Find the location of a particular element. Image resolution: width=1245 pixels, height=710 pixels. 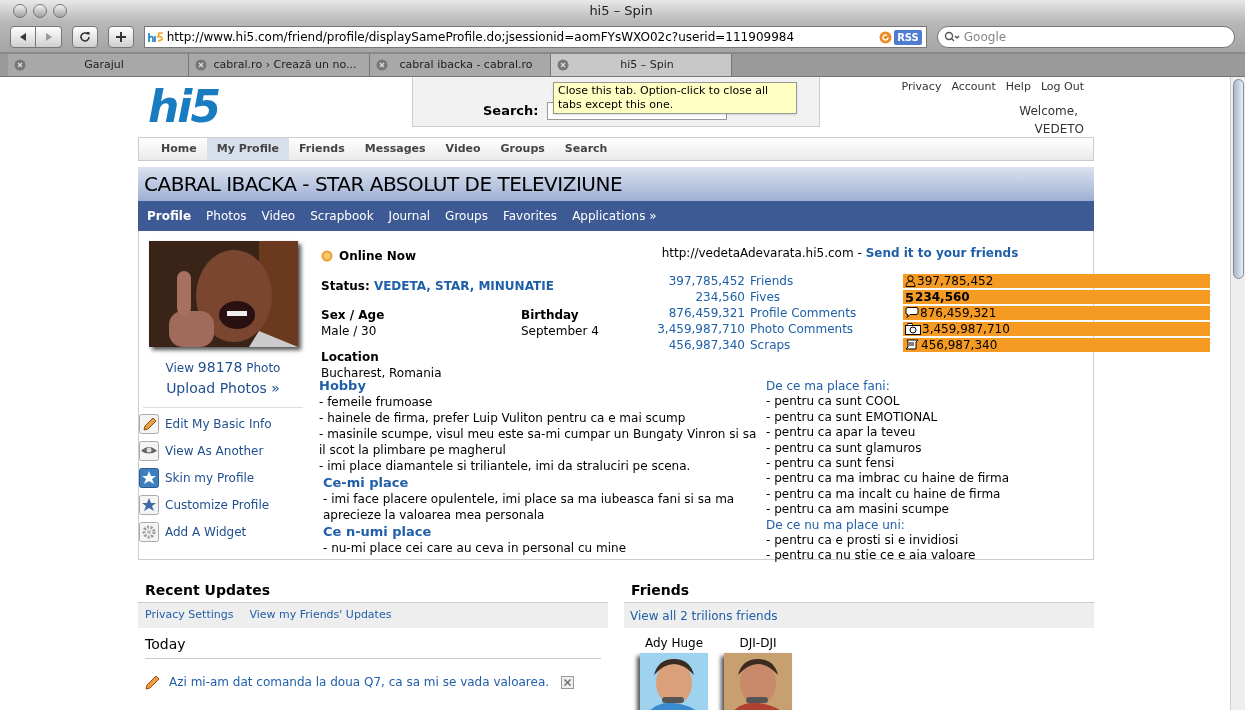

section-title: Friends is located at coordinates (660, 590).